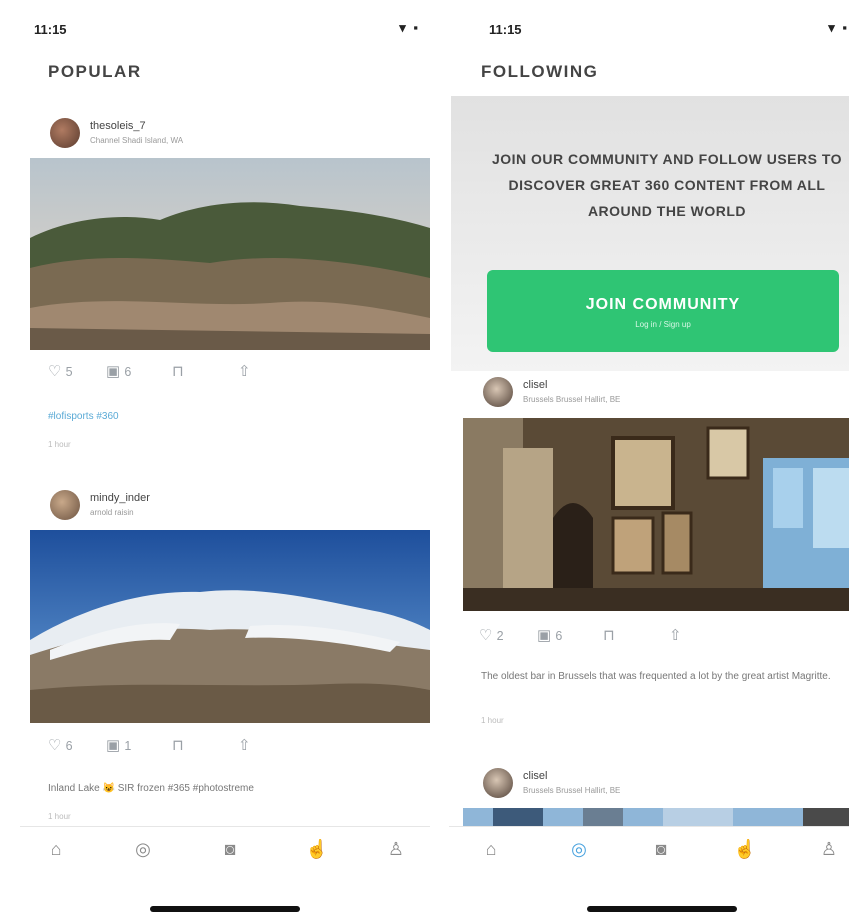  I want to click on join-button-sublabel: Log in / Sign up, so click(663, 324).